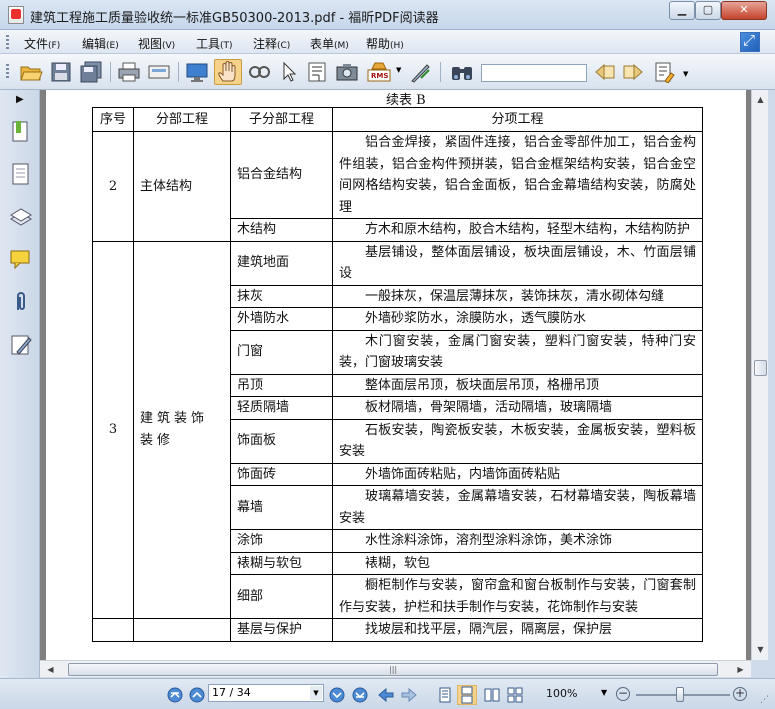 Image resolution: width=775 pixels, height=709 pixels. I want to click on items-text: 找坡层和找平层，隔汽层，隔离层，保护层, so click(517, 630).